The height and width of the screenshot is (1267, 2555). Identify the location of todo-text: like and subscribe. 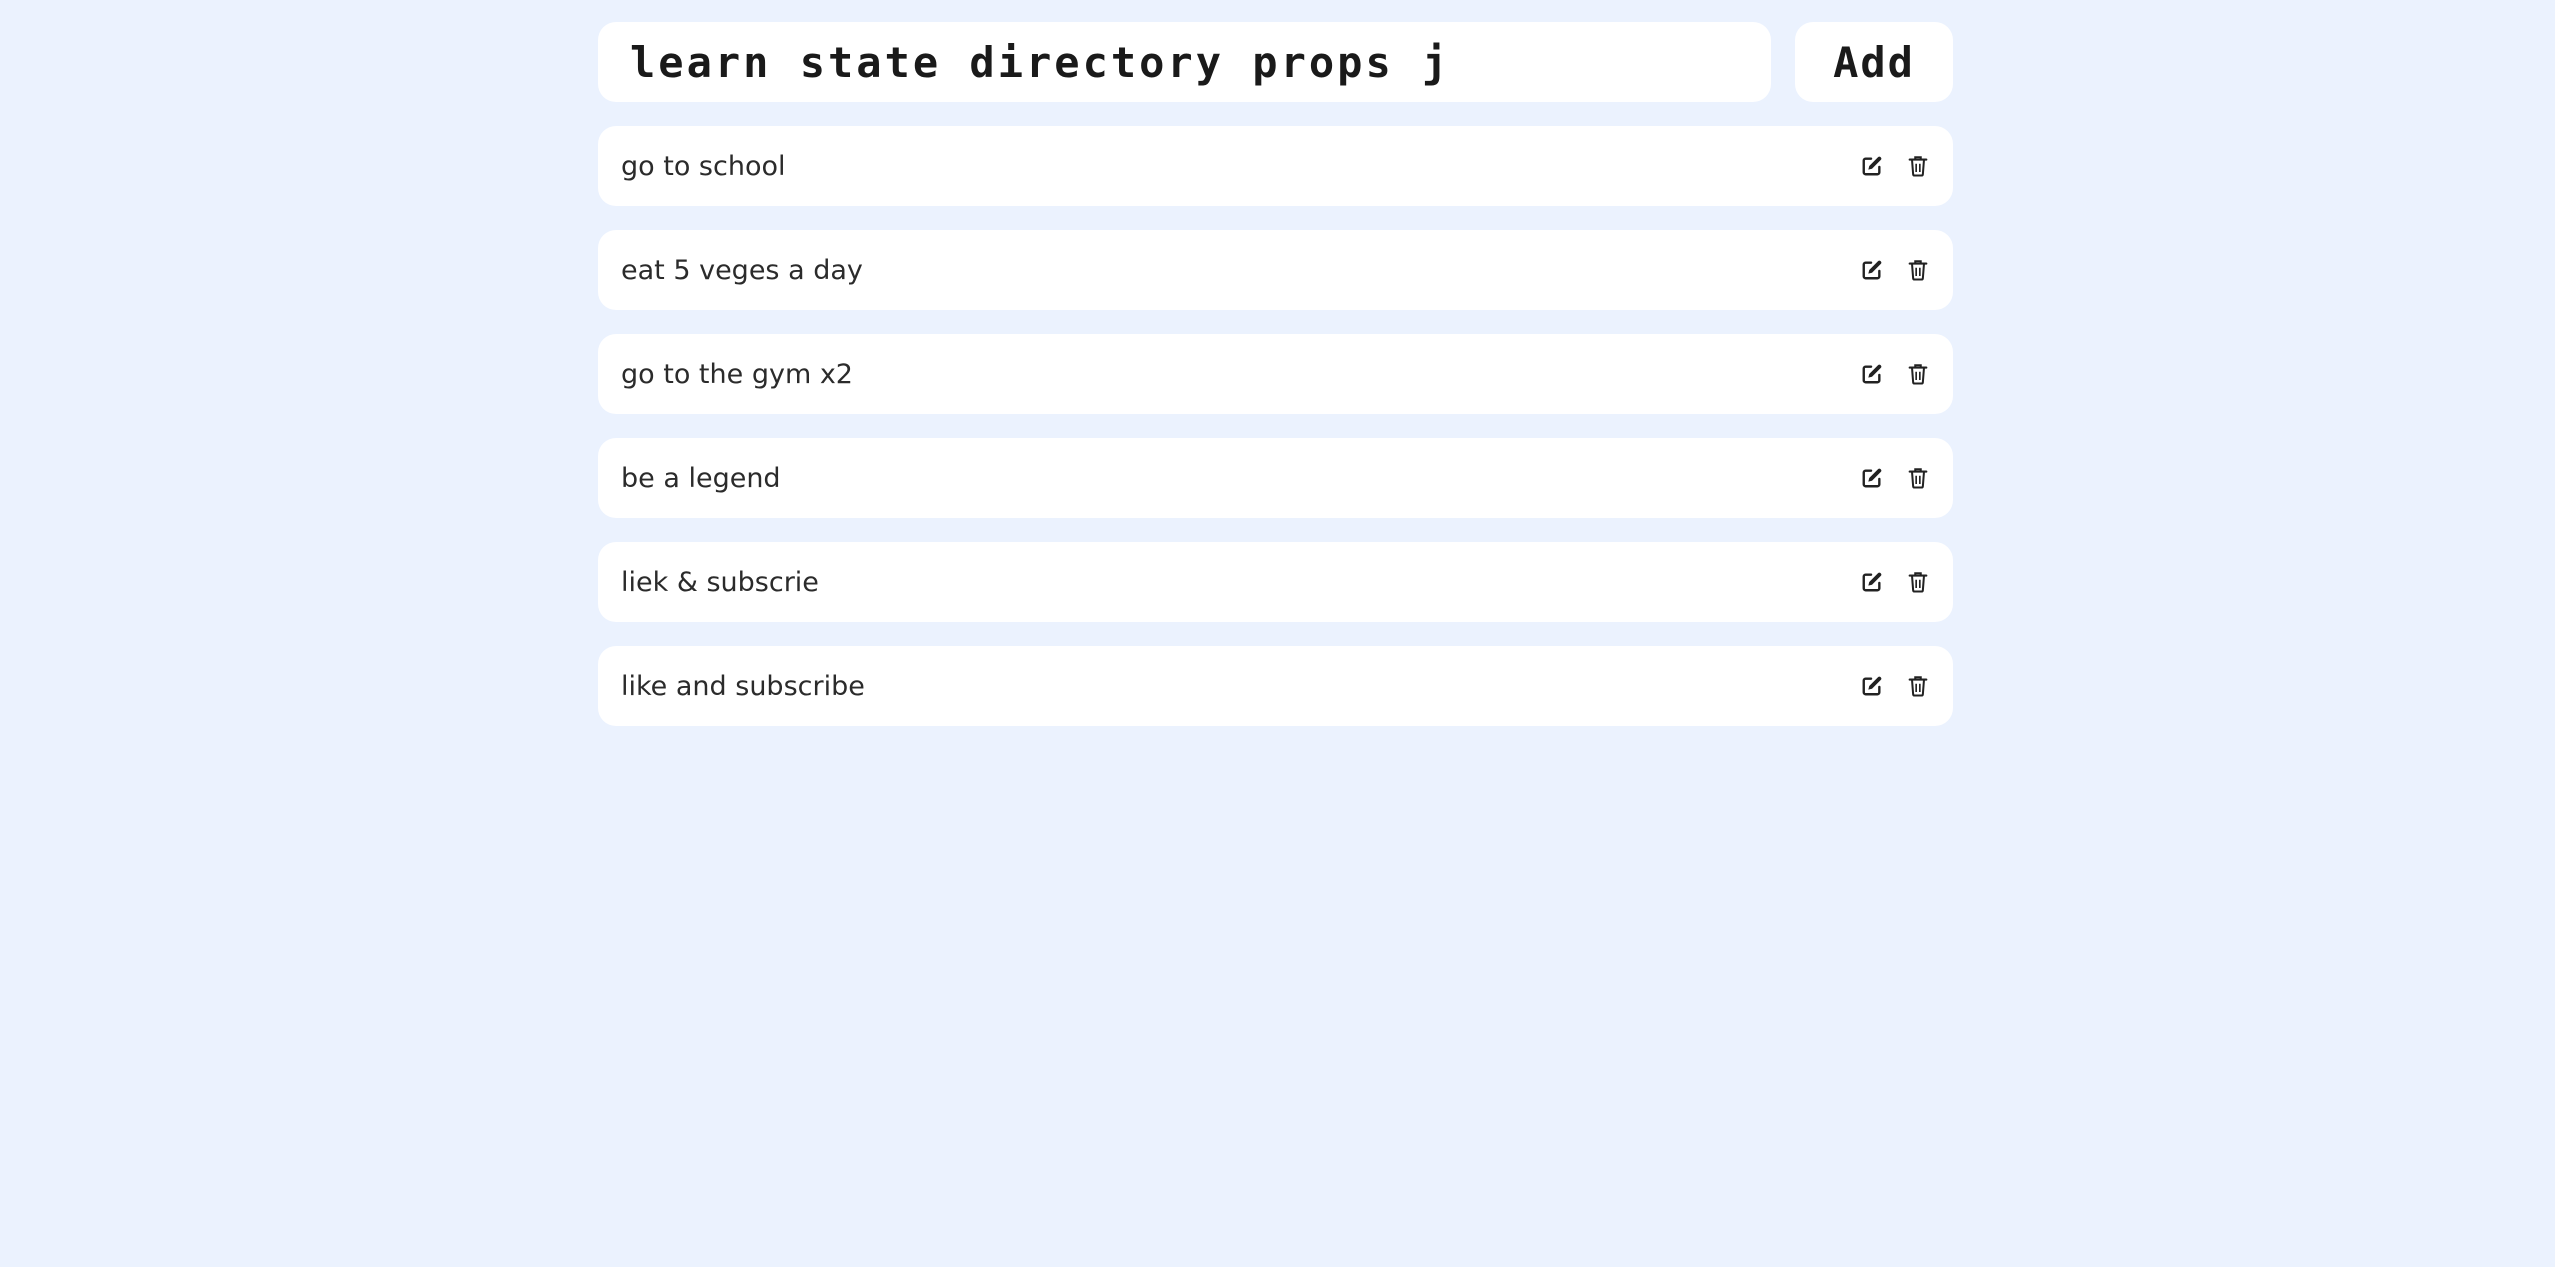
(743, 686).